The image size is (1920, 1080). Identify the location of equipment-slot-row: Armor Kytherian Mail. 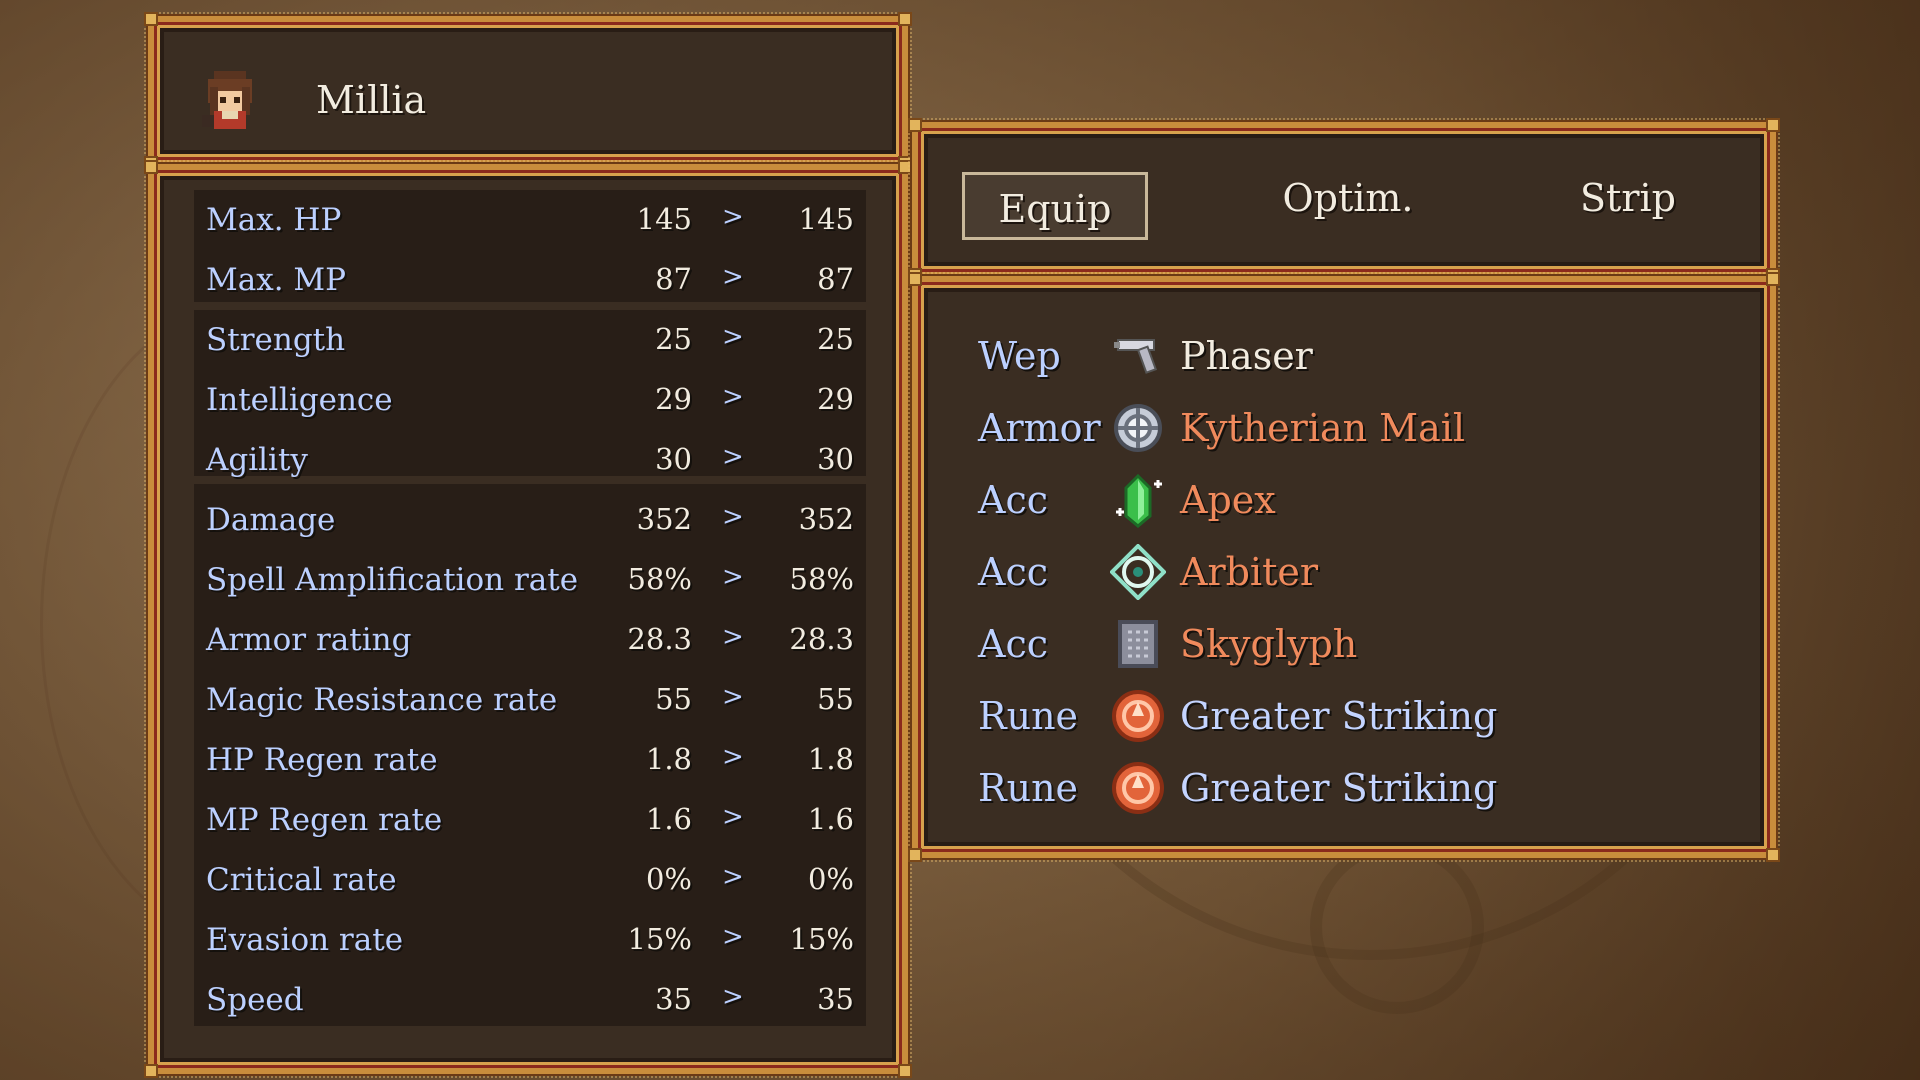
(1350, 427).